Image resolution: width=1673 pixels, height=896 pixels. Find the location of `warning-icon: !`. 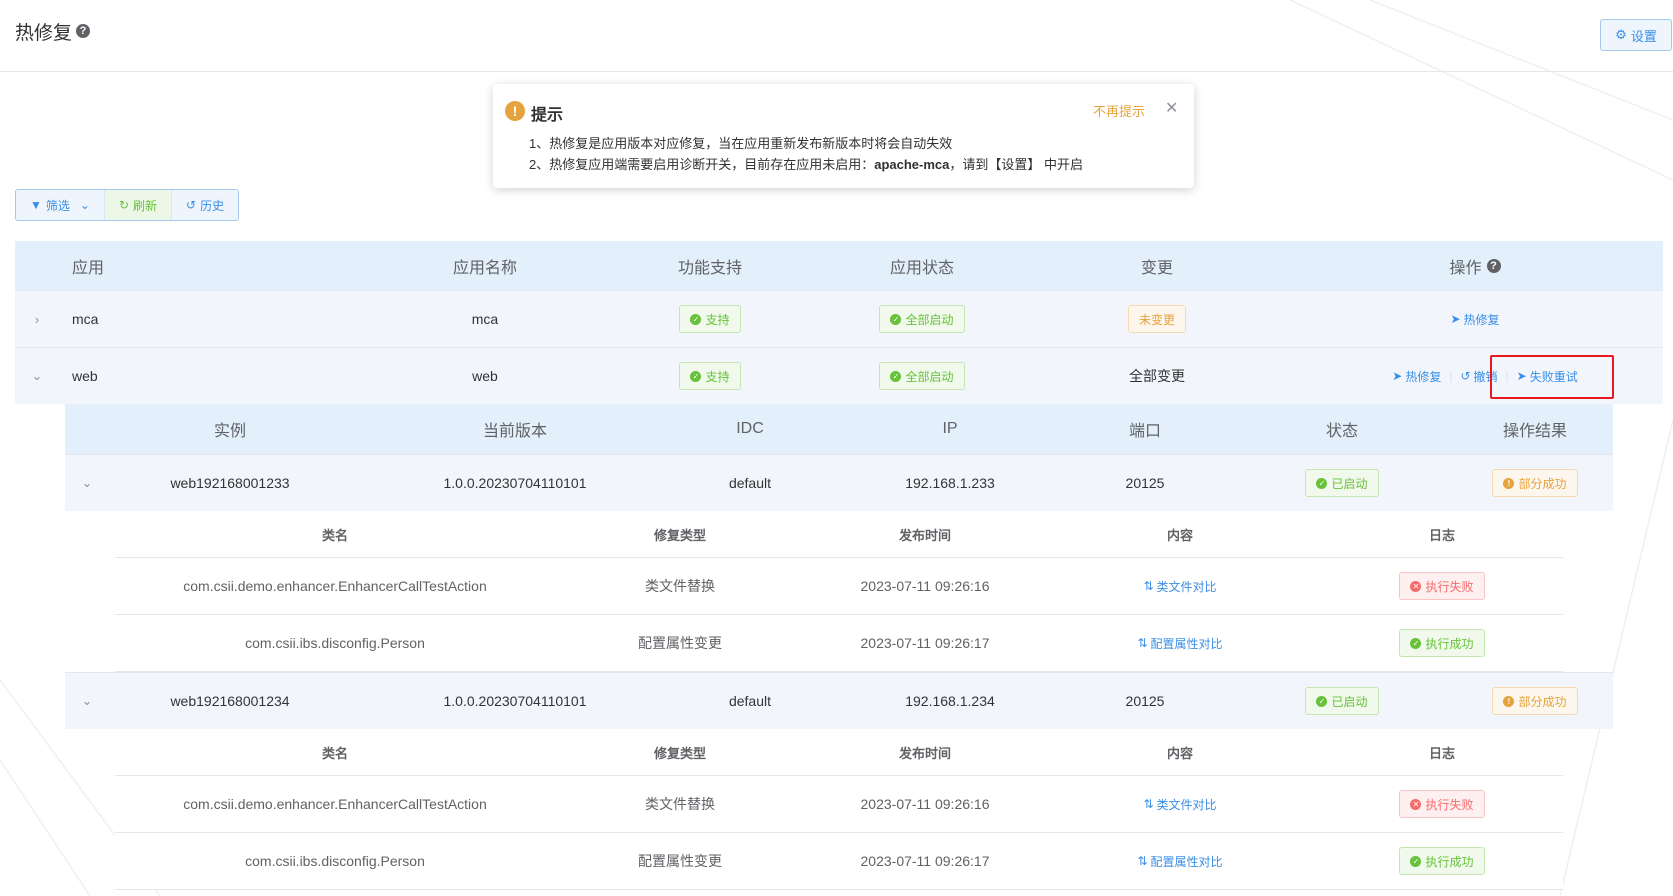

warning-icon: ! is located at coordinates (515, 111).